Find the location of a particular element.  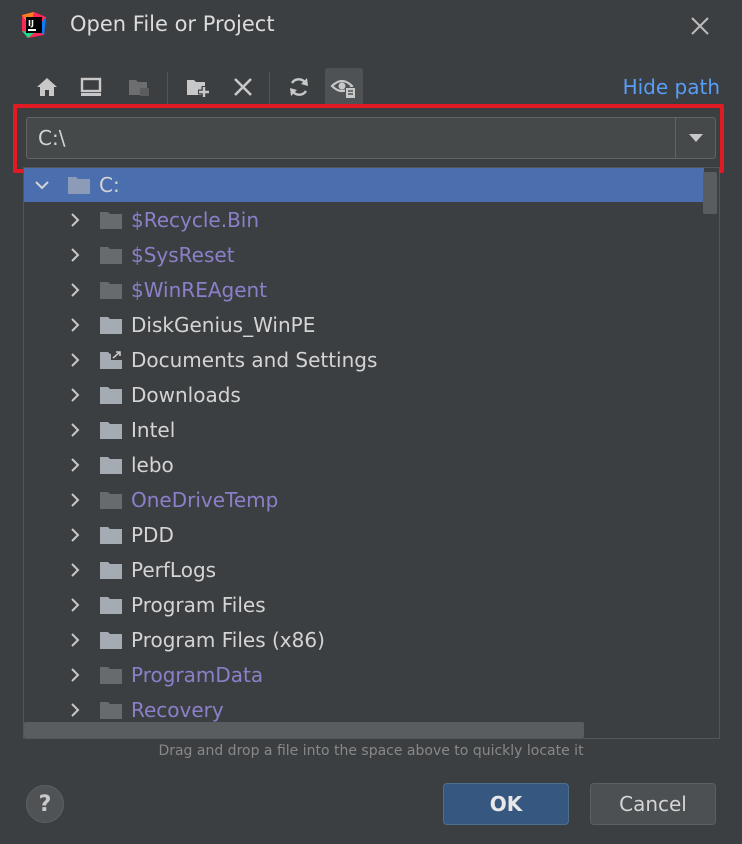

refresh-icon is located at coordinates (299, 87).